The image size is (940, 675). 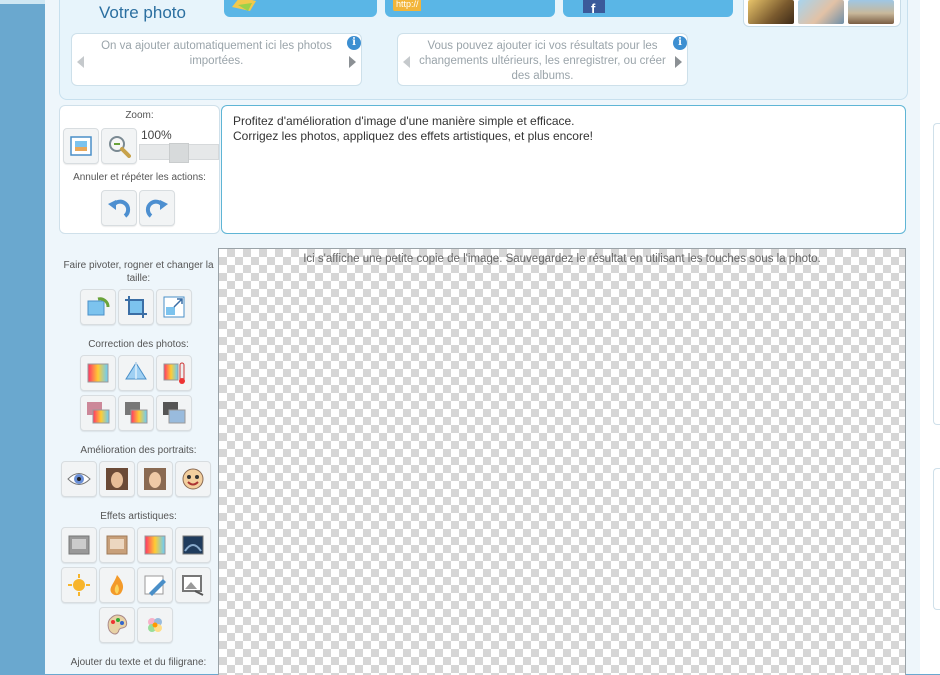 I want to click on sharpen-button, so click(x=136, y=373).